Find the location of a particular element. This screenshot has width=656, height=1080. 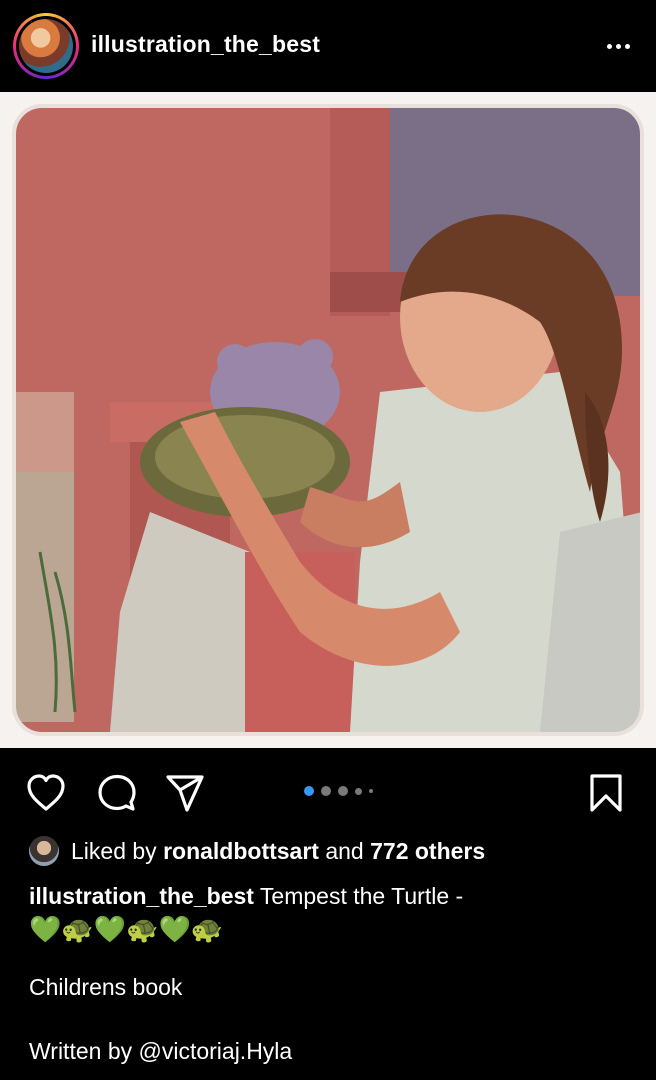

likes-prefix: Liked by is located at coordinates (114, 850).